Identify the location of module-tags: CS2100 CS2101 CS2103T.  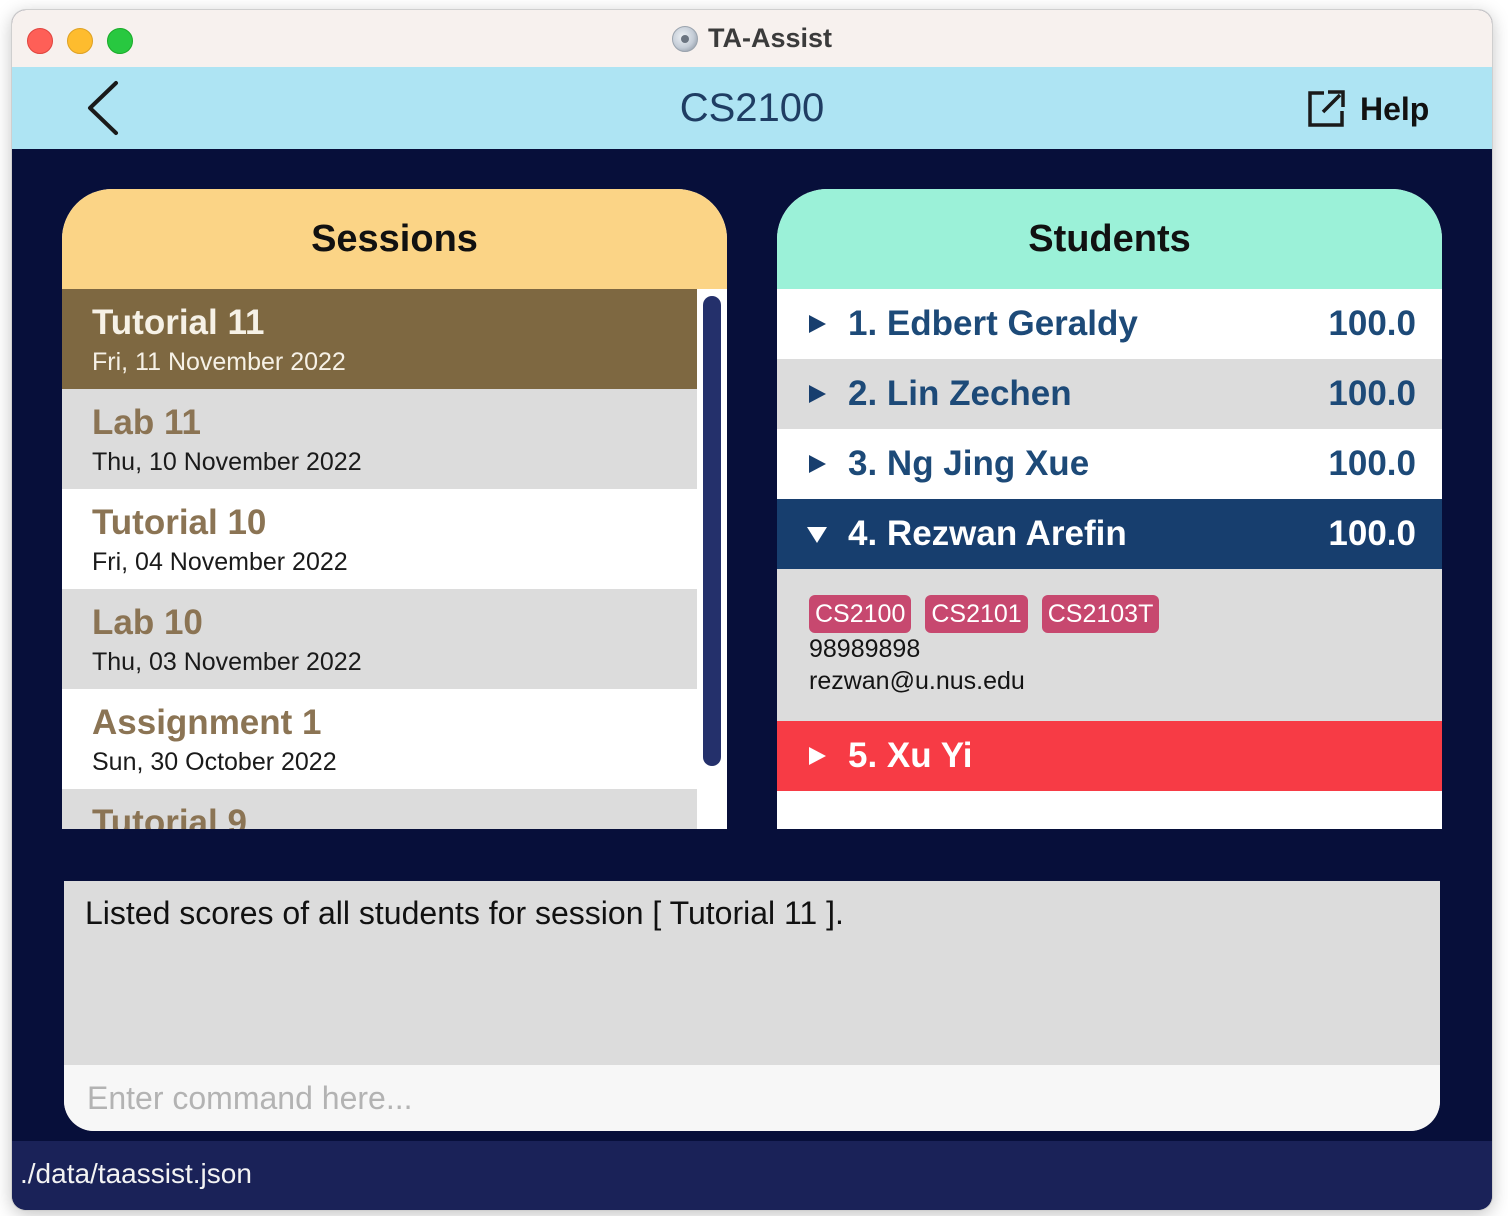
(1125, 614).